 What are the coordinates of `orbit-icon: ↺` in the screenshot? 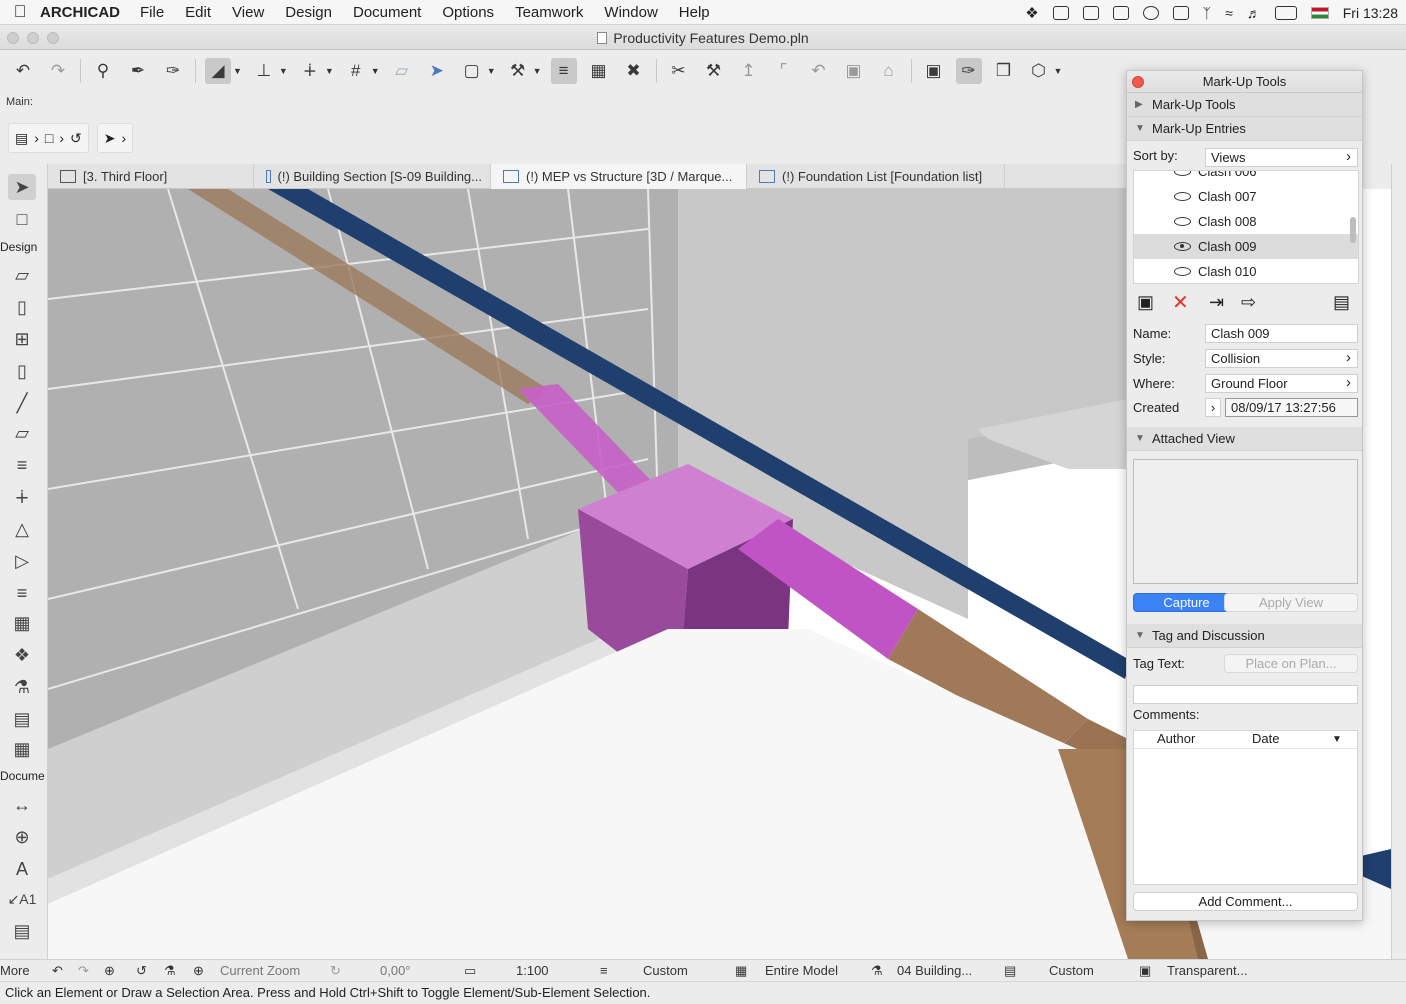 It's located at (141, 971).